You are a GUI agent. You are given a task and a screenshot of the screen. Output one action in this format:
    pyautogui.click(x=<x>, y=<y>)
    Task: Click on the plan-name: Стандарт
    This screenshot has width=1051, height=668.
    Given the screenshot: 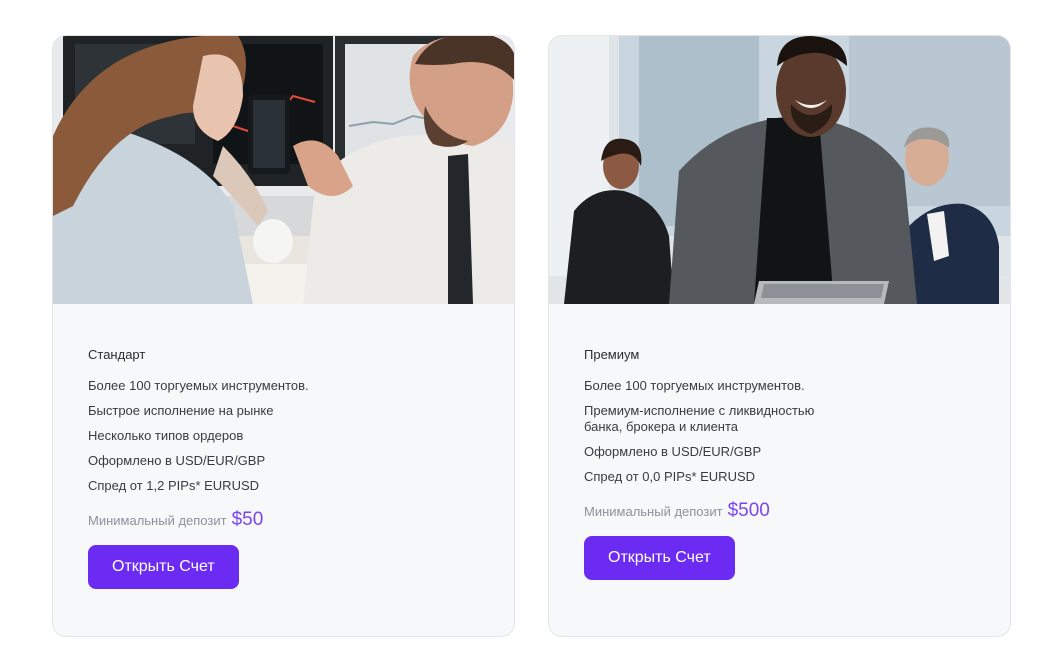 What is the action you would take?
    pyautogui.click(x=117, y=354)
    